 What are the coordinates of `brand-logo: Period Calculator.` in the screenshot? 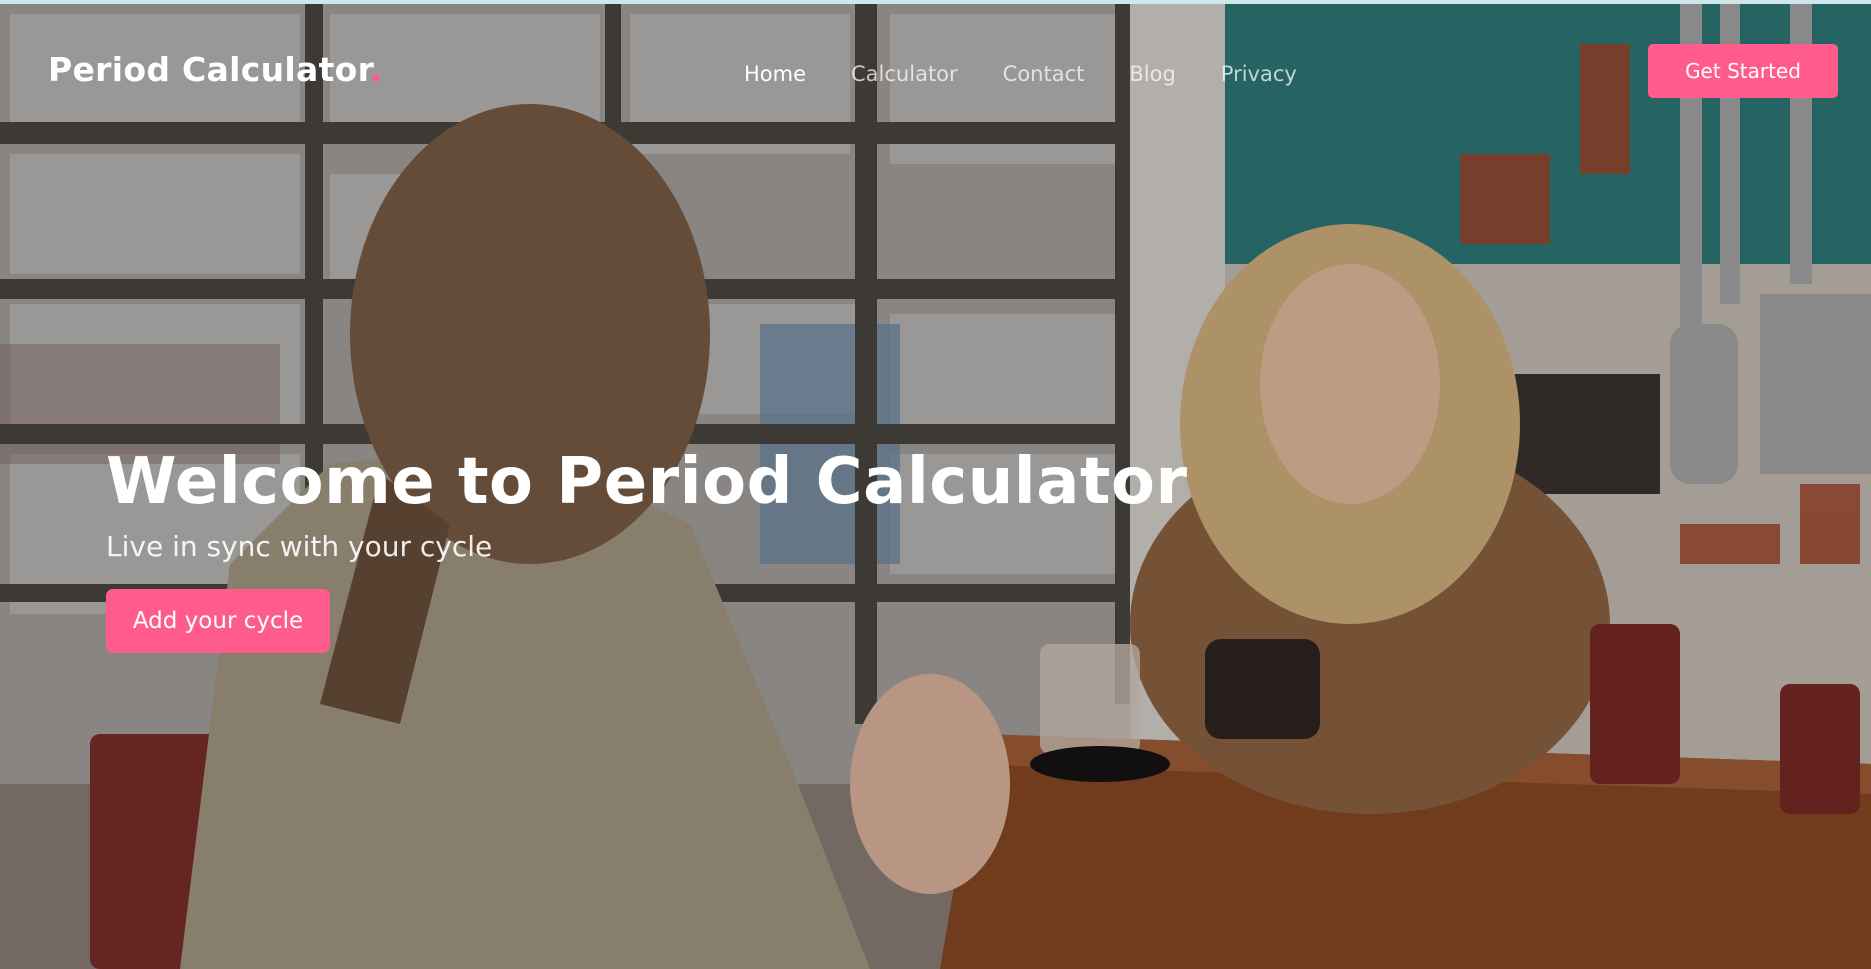 It's located at (215, 69).